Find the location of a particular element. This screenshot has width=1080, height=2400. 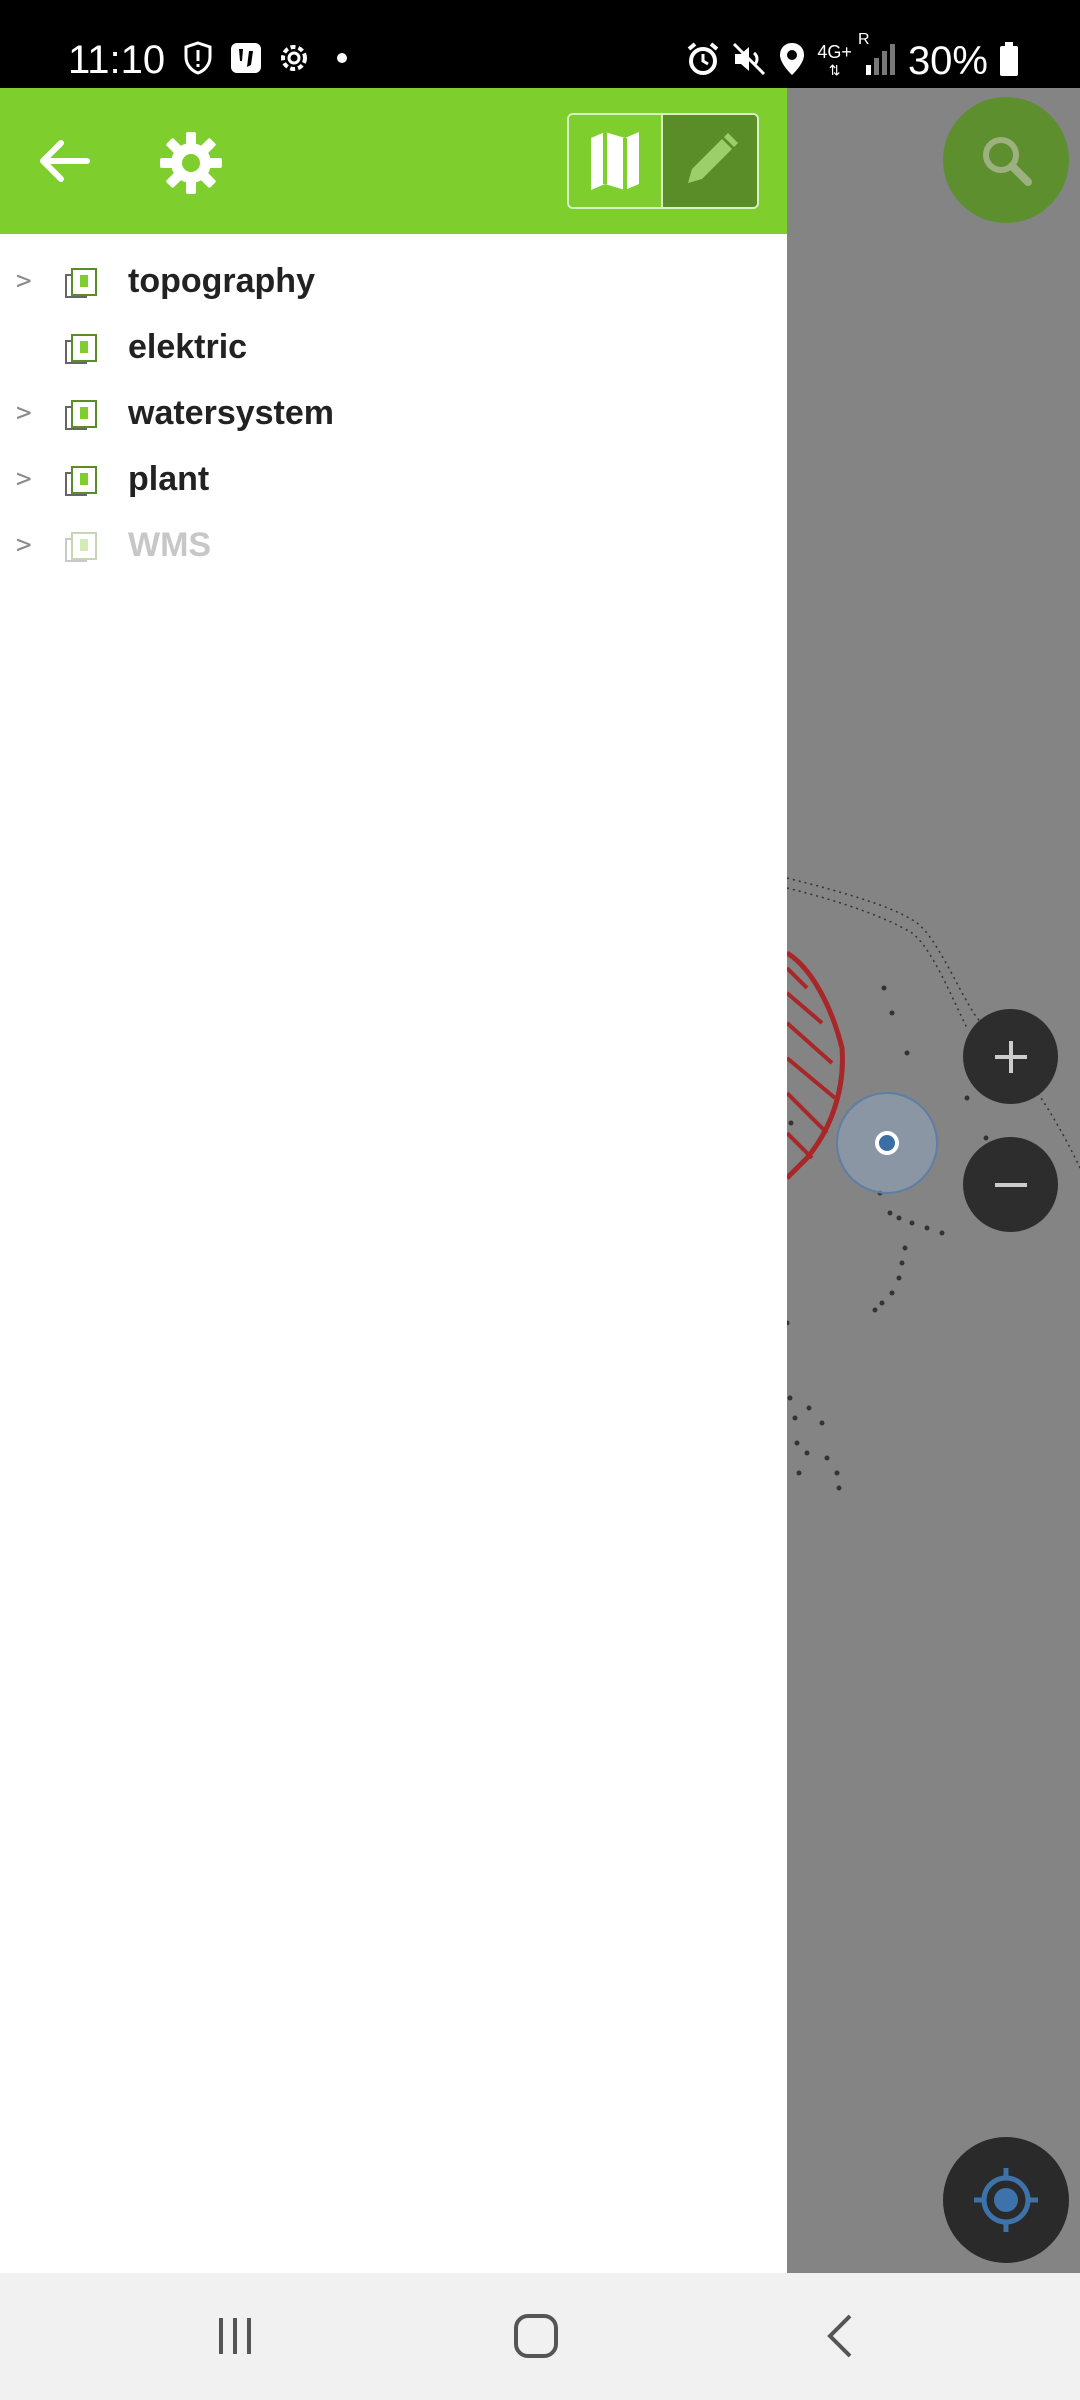

system-back-button is located at coordinates (840, 2336).